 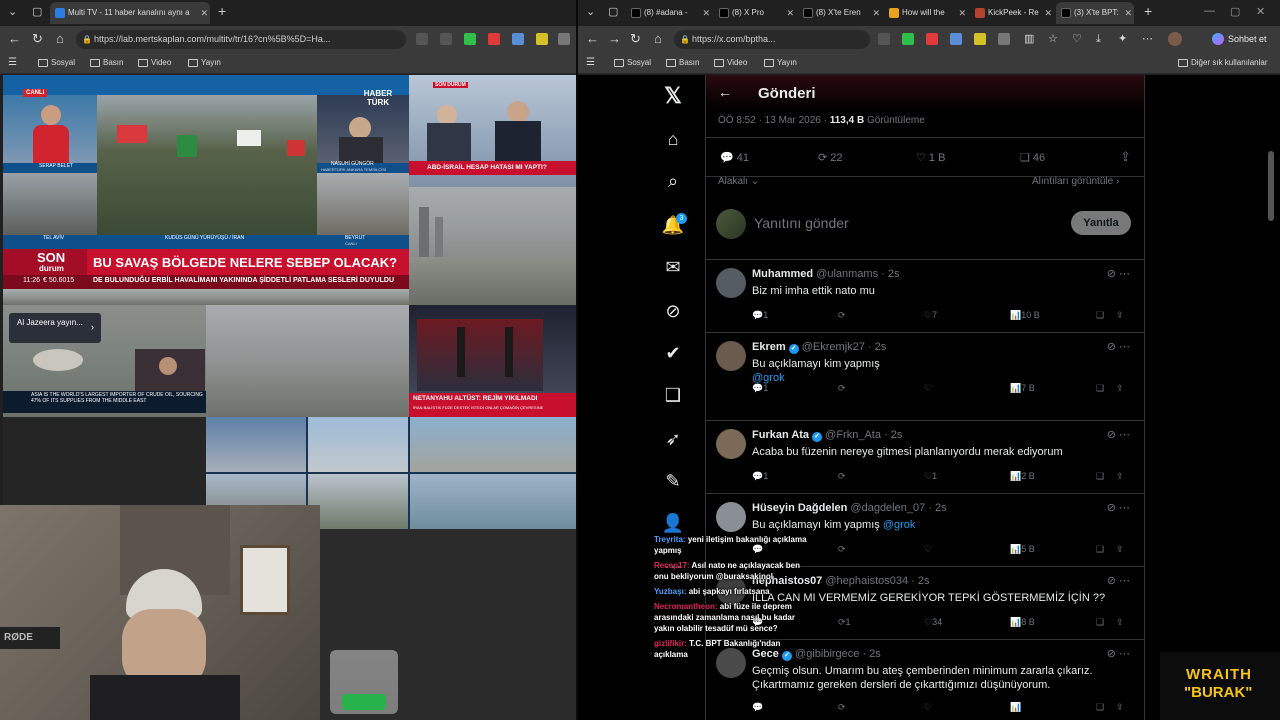 What do you see at coordinates (673, 181) in the screenshot?
I see `explore-search-icon: ⌕` at bounding box center [673, 181].